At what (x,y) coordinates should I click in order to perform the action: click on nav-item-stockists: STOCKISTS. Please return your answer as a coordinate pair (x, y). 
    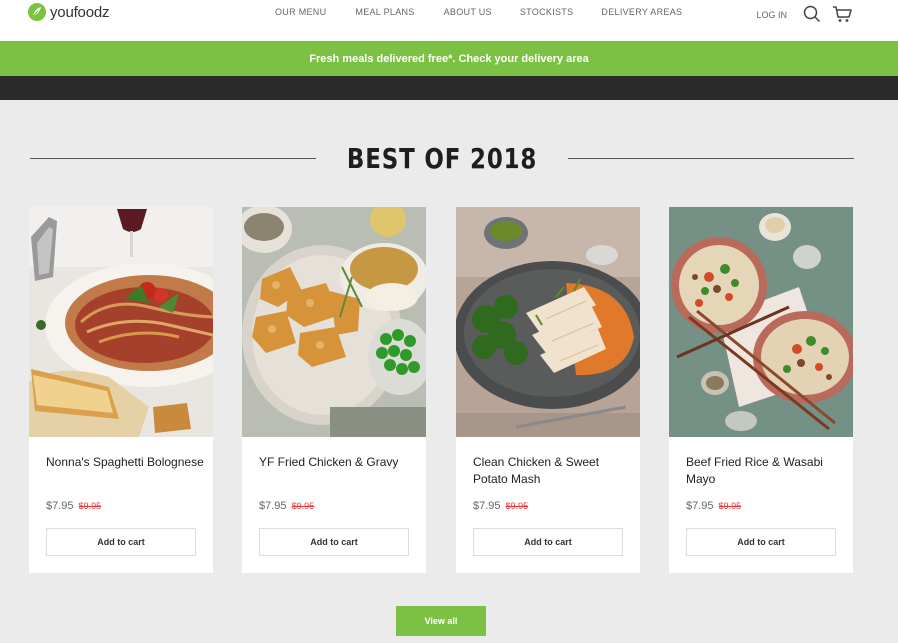
    Looking at the image, I should click on (547, 12).